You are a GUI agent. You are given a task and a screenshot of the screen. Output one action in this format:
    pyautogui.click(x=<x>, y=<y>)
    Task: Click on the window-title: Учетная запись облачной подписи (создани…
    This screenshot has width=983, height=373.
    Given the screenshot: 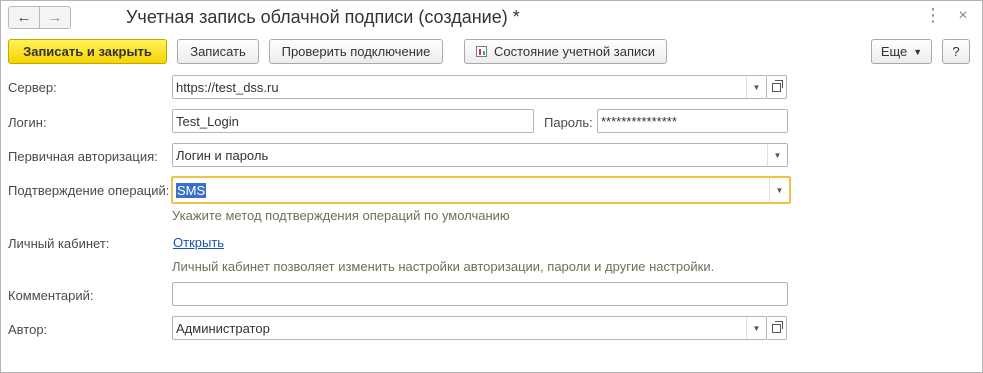 What is the action you would take?
    pyautogui.click(x=323, y=17)
    